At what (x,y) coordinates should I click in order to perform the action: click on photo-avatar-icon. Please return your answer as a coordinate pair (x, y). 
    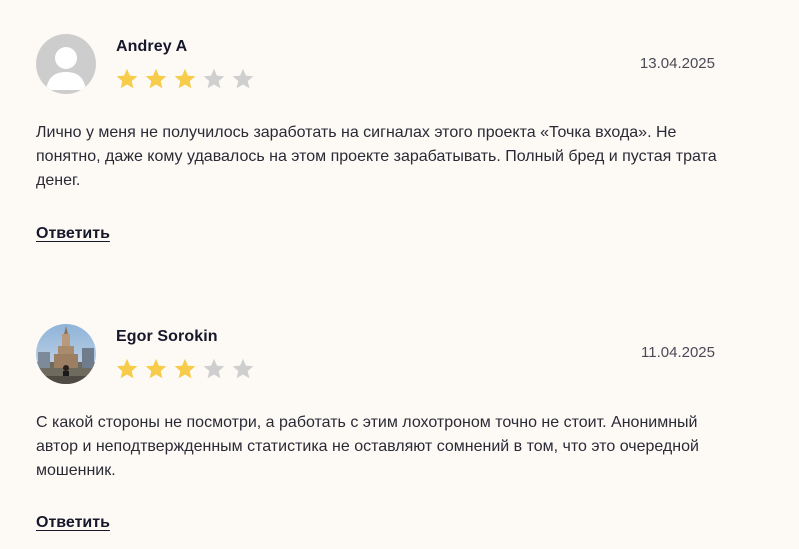
    Looking at the image, I should click on (66, 354).